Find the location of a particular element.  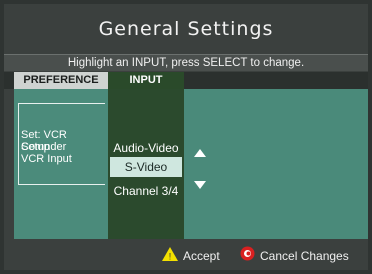

footer-legend: ! Accept Cancel Changes is located at coordinates (186, 255).